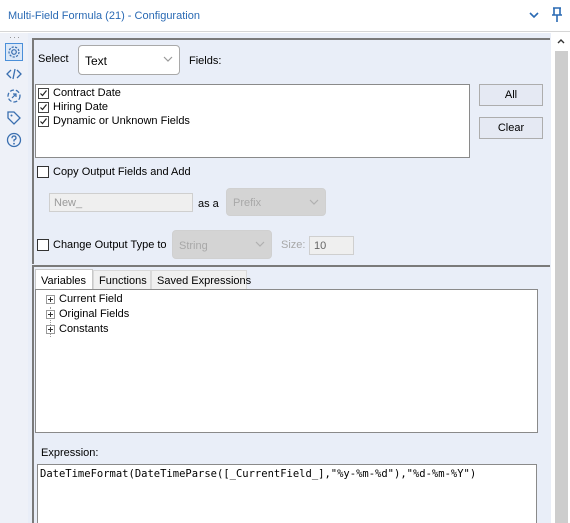 The height and width of the screenshot is (523, 570). I want to click on prefix-suffix-dropdown: Prefix, so click(276, 202).